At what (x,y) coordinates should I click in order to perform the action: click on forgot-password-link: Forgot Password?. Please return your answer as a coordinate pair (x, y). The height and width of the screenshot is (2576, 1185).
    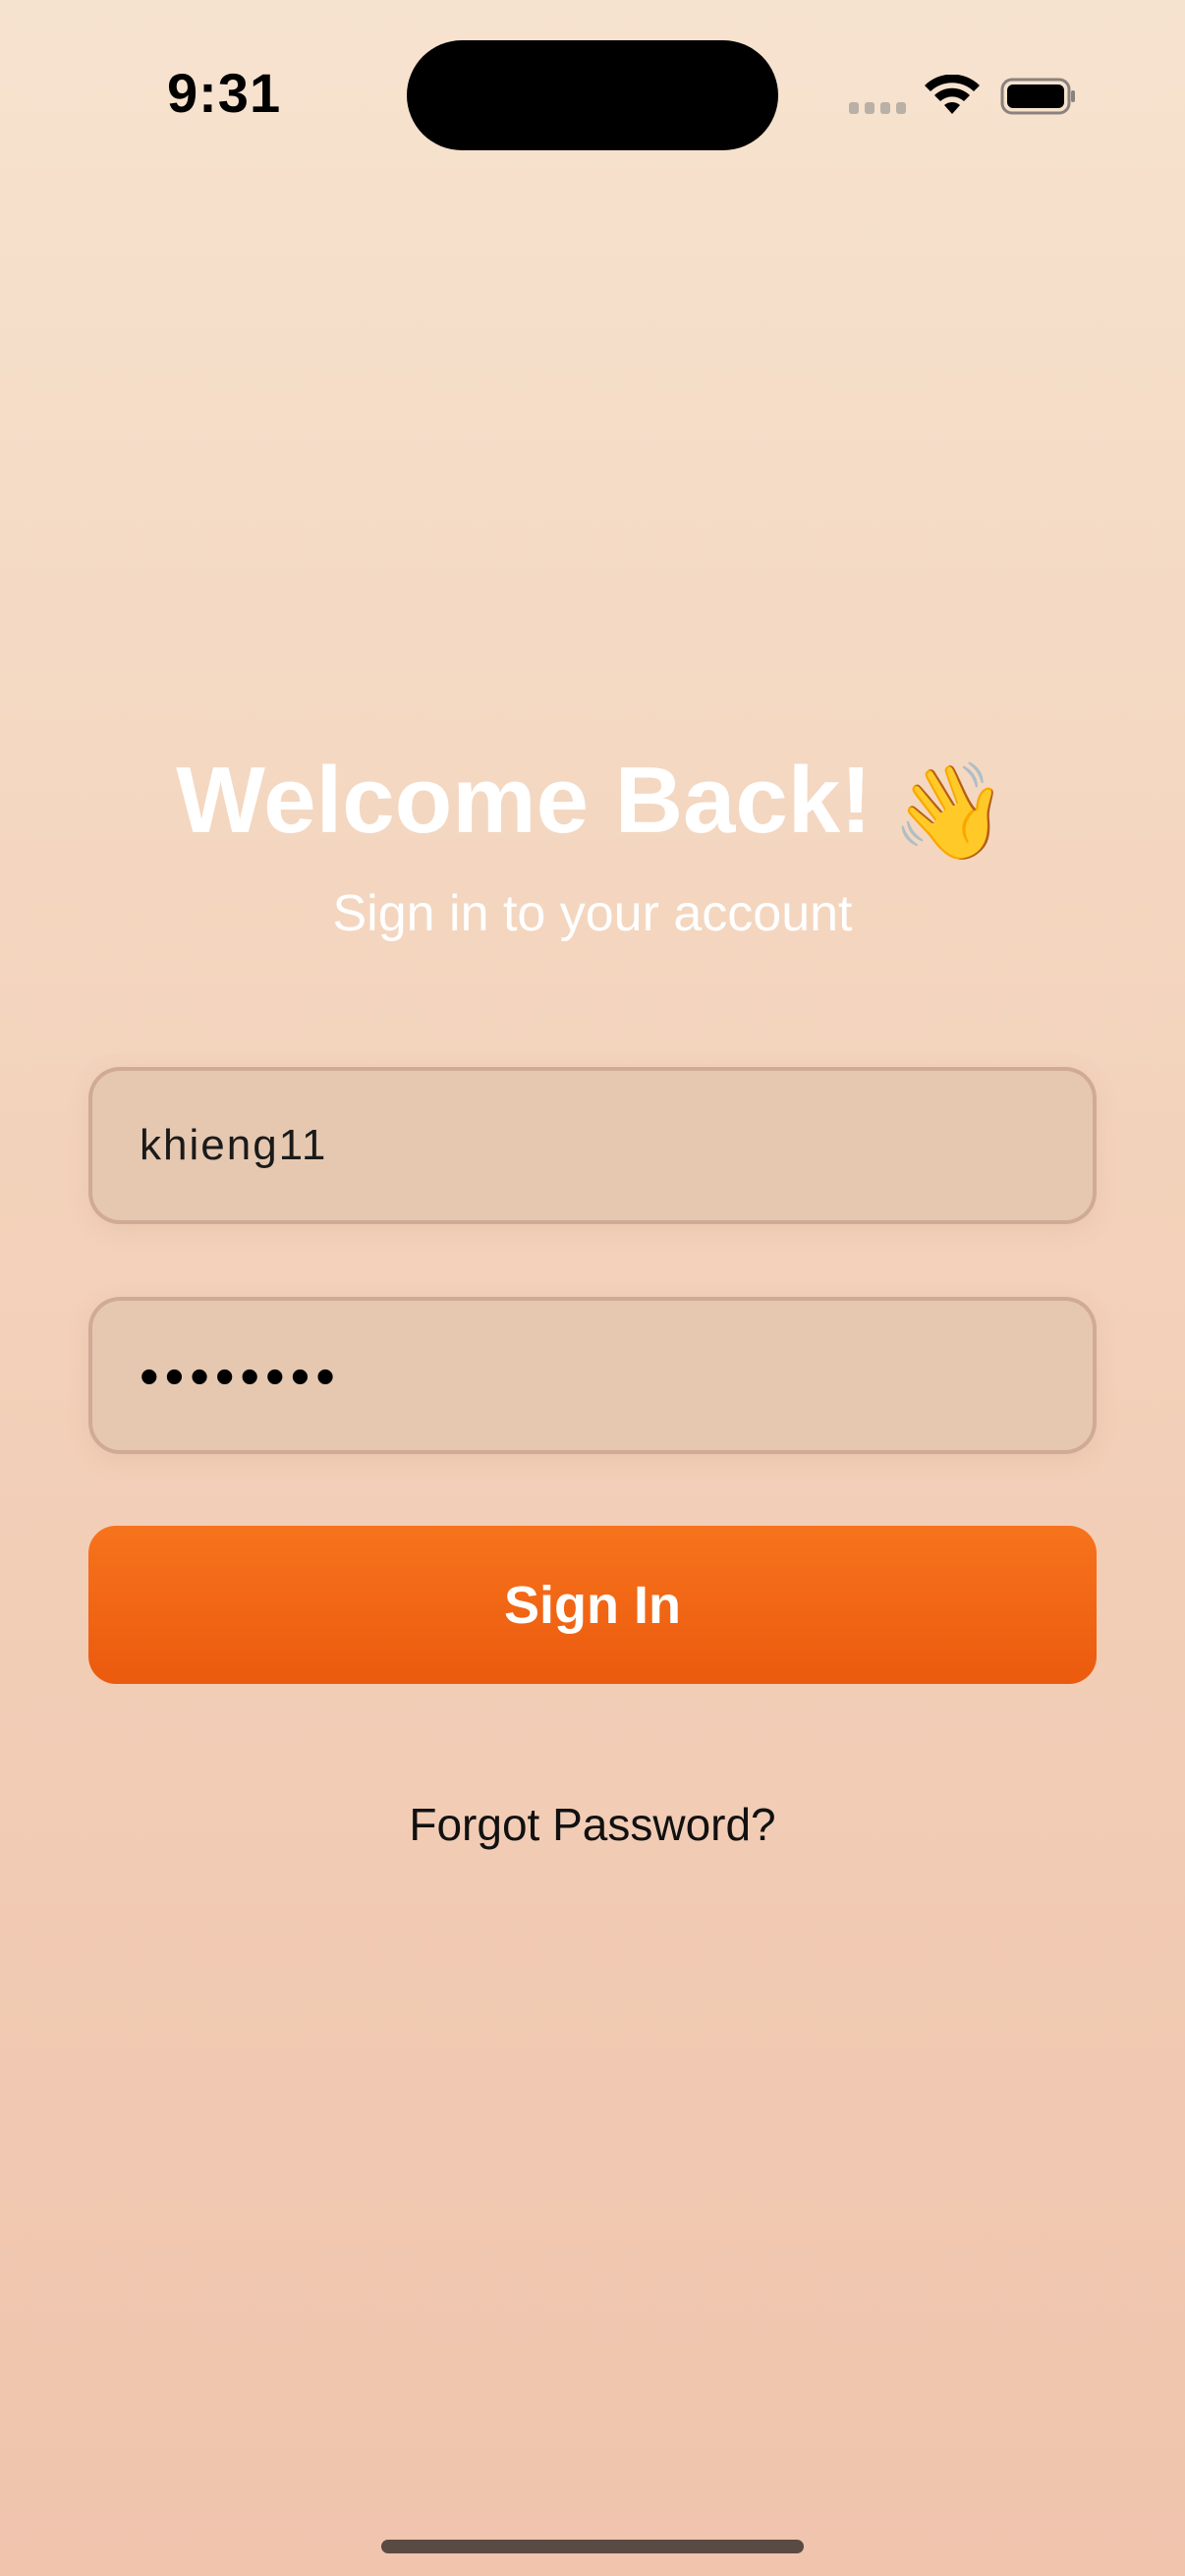
    Looking at the image, I should click on (592, 1824).